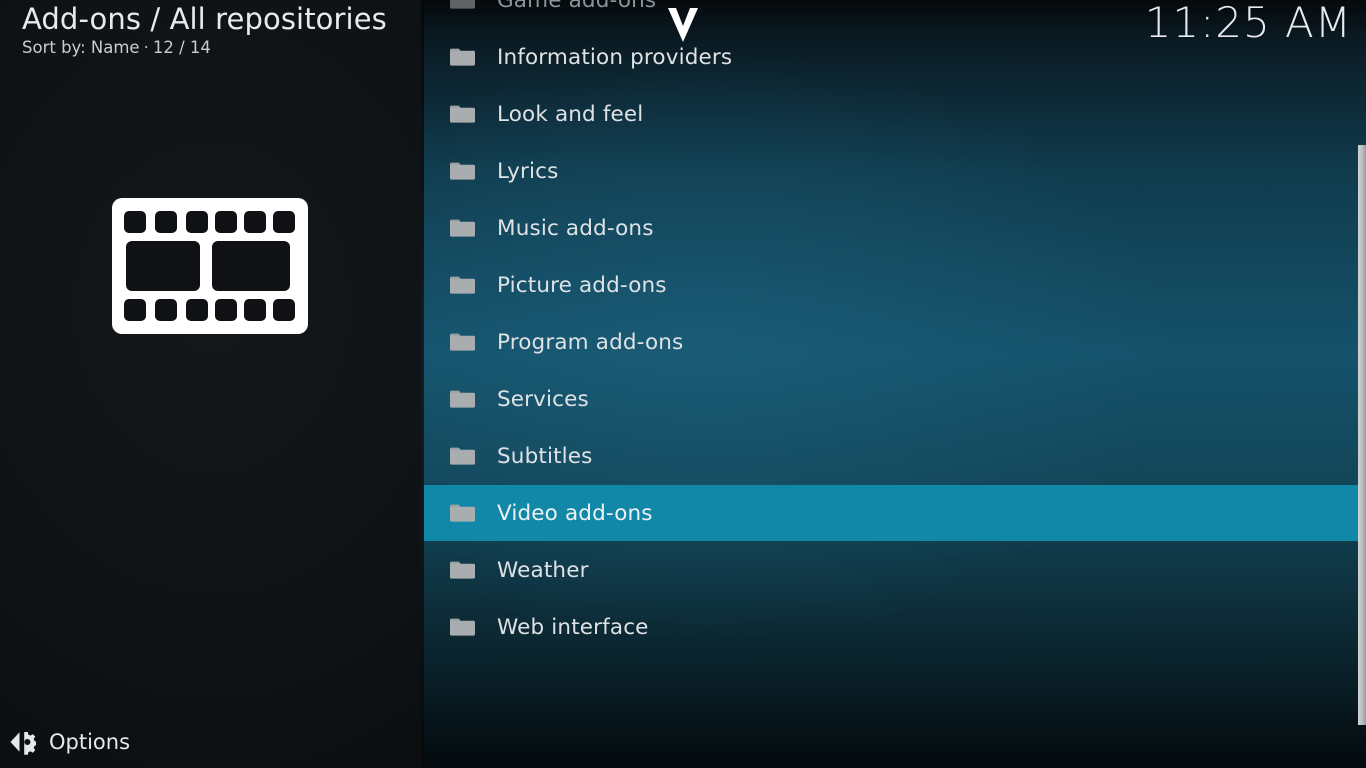  I want to click on list-scrollbar, so click(1362, 384).